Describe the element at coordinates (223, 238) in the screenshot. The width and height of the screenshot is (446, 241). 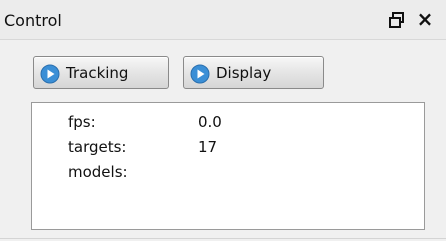
I see `divider` at that location.